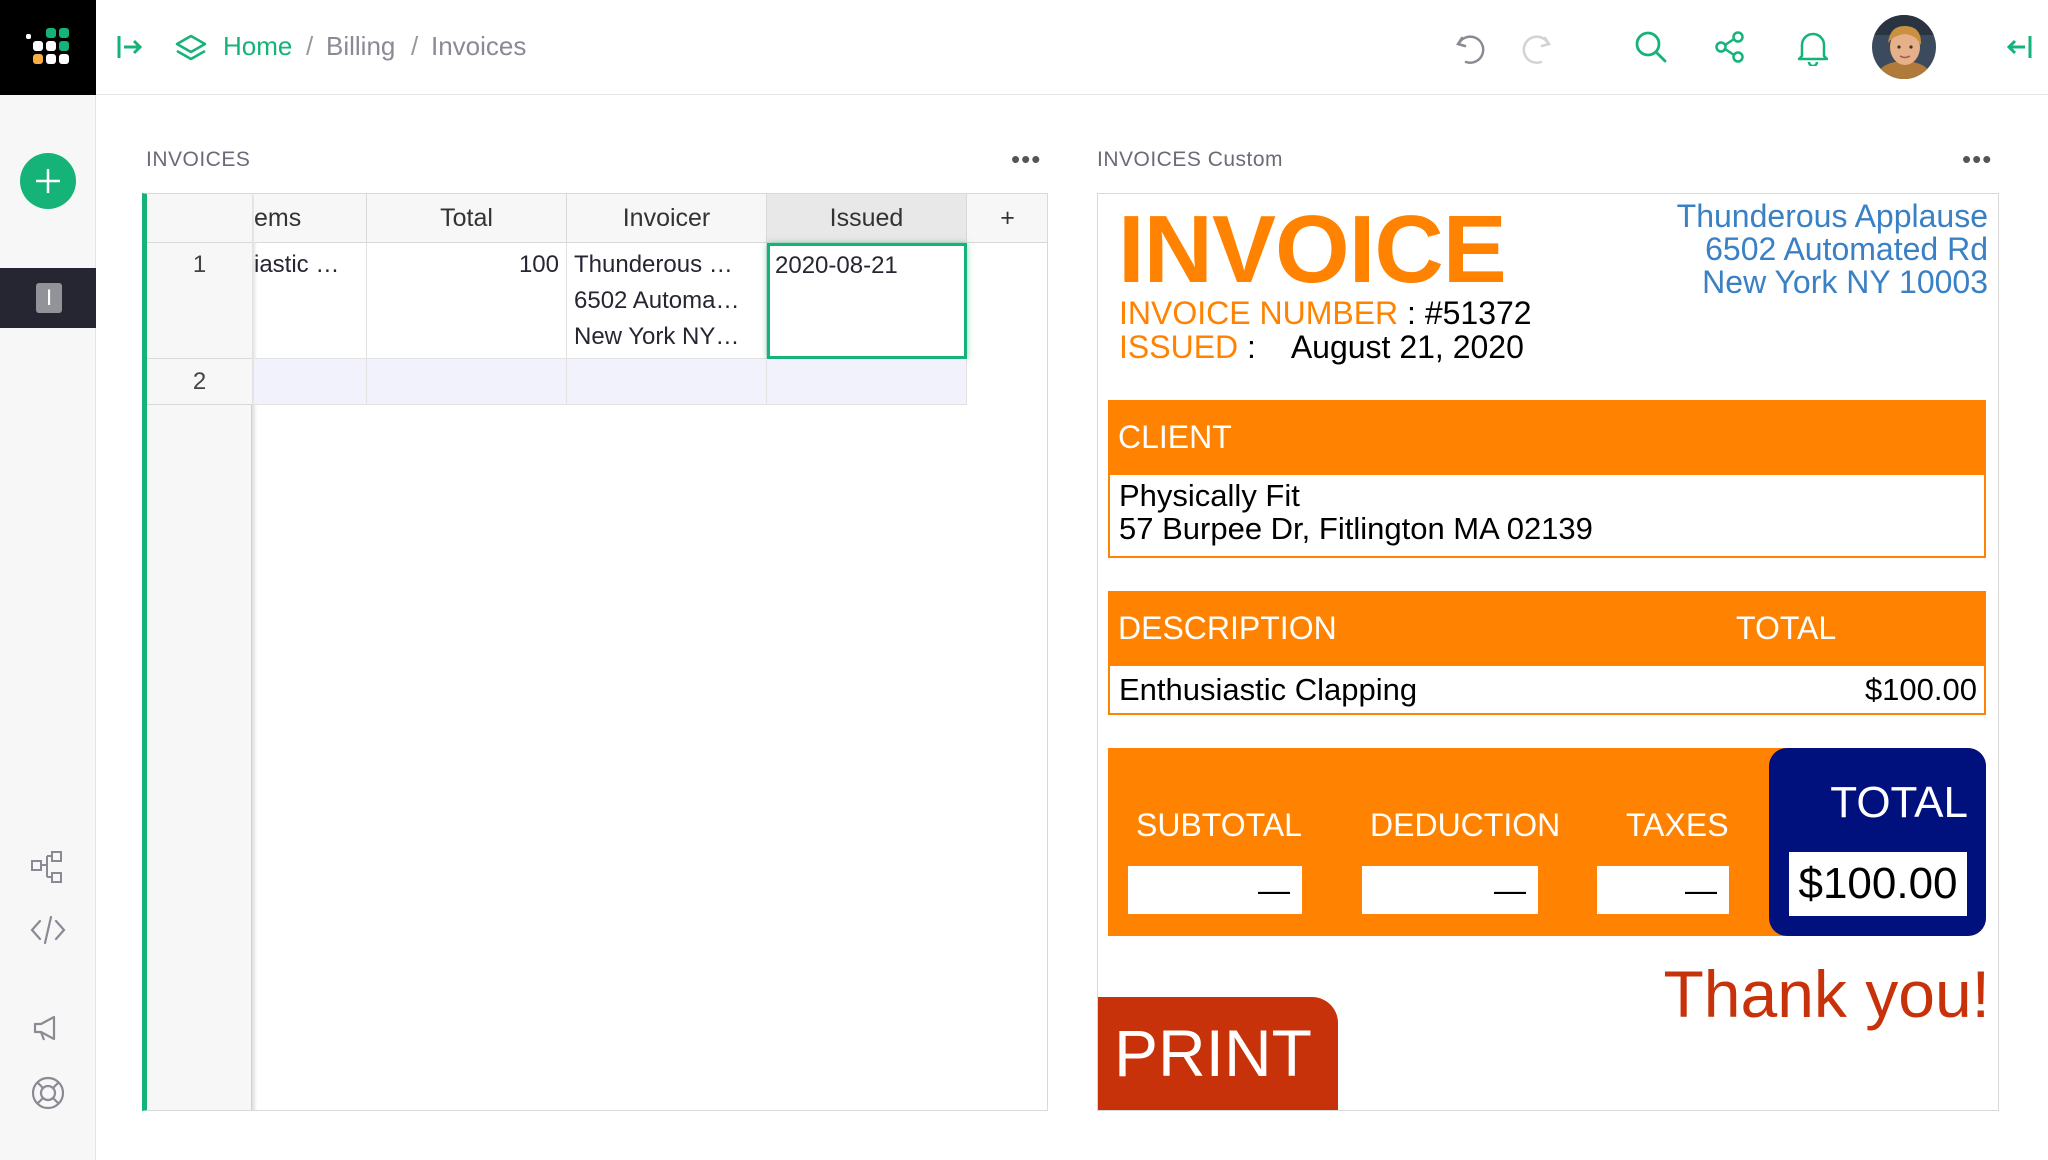 This screenshot has height=1160, width=2048. What do you see at coordinates (467, 382) in the screenshot?
I see `cell-total` at bounding box center [467, 382].